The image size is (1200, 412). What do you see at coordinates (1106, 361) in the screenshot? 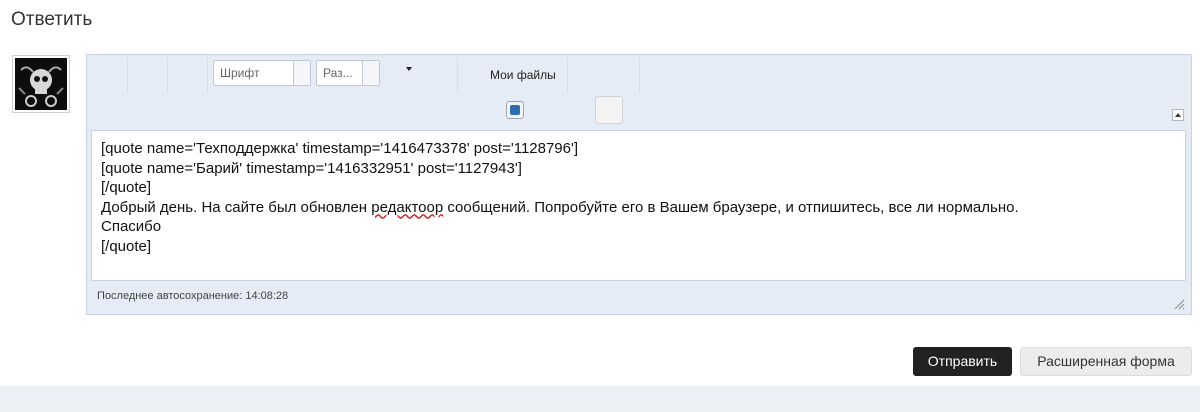
I see `extended-form-button: Расширенная форма` at bounding box center [1106, 361].